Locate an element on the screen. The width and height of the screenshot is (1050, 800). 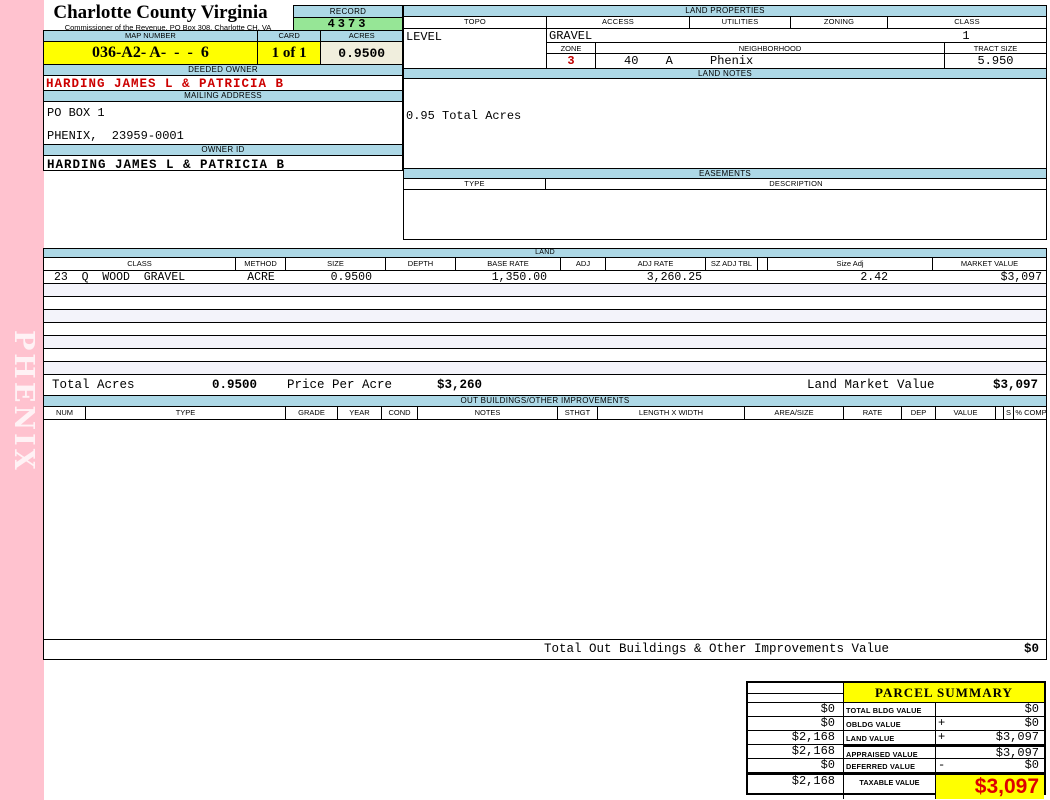
map-number-label: MAP NUMBER is located at coordinates (151, 36).